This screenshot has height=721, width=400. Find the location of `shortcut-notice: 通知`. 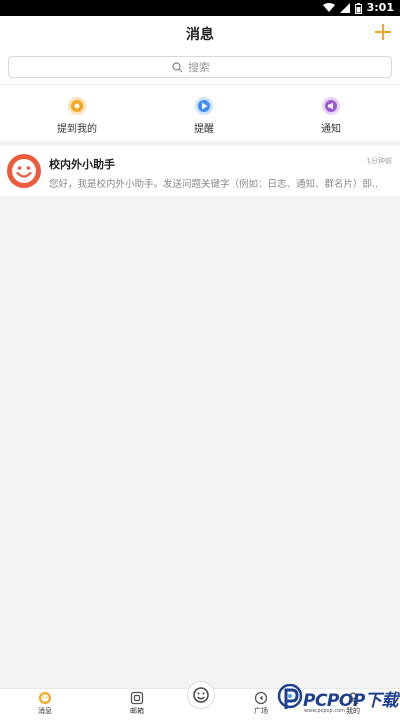

shortcut-notice: 通知 is located at coordinates (331, 115).